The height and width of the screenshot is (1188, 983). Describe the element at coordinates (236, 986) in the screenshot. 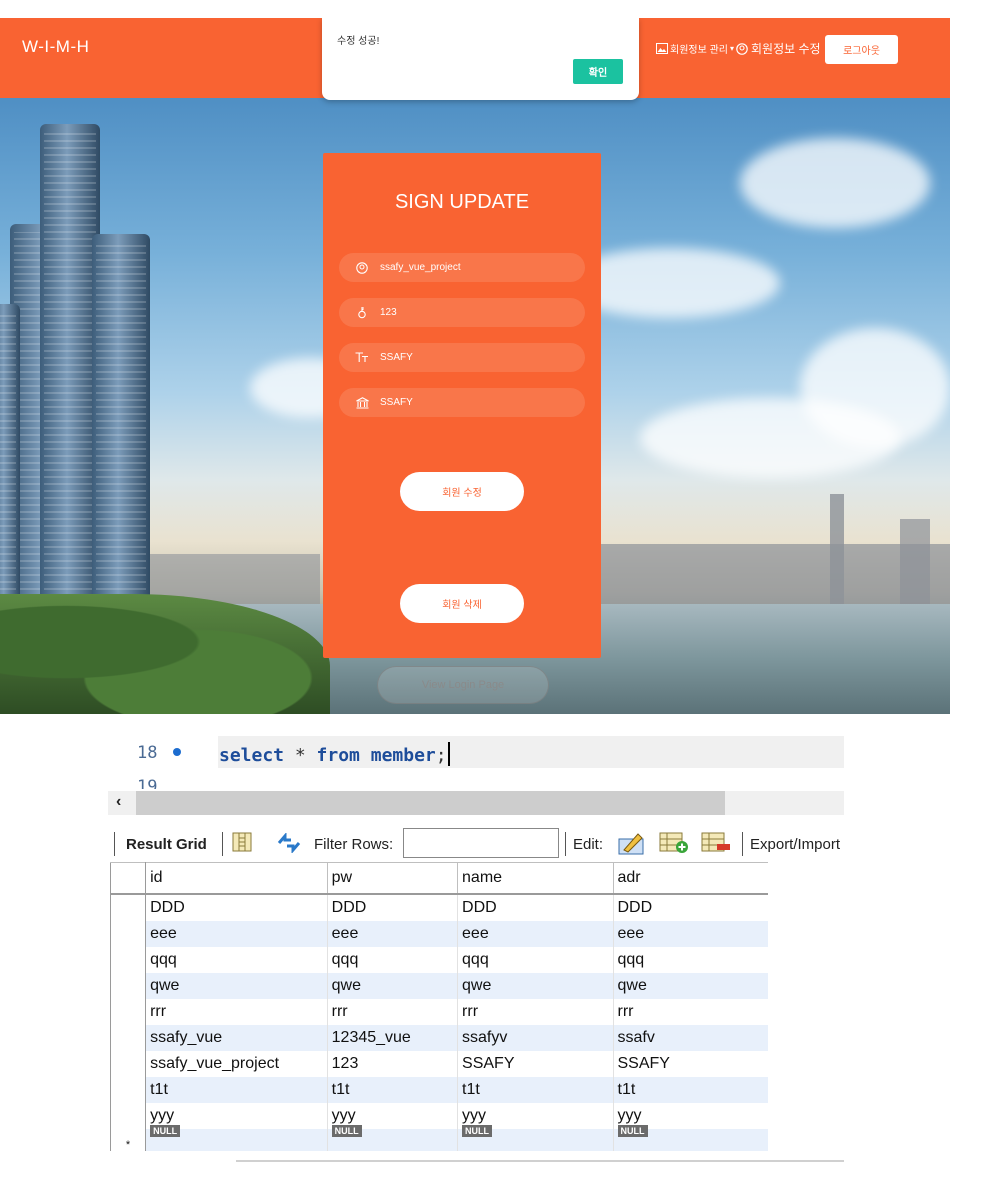

I see `cell-id: qwe` at that location.